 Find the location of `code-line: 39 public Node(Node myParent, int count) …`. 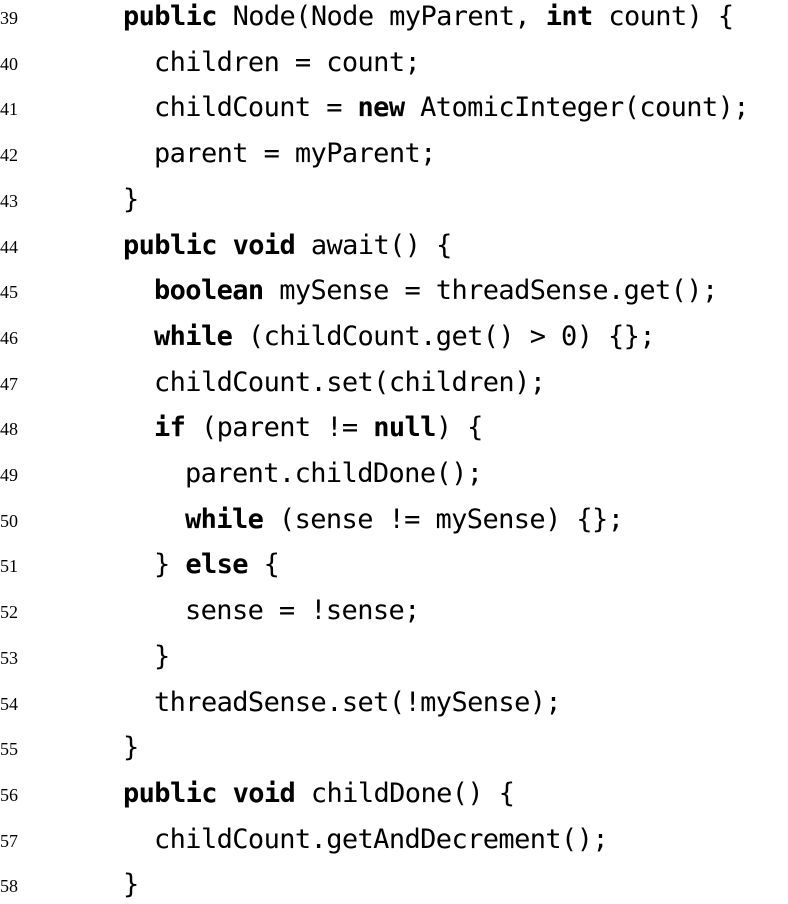

code-line: 39 public Node(Node myParent, int count) … is located at coordinates (394, 18).